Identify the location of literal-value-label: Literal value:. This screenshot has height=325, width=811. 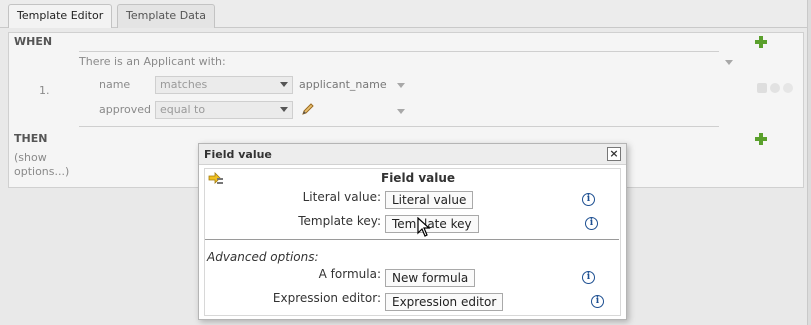
(341, 197).